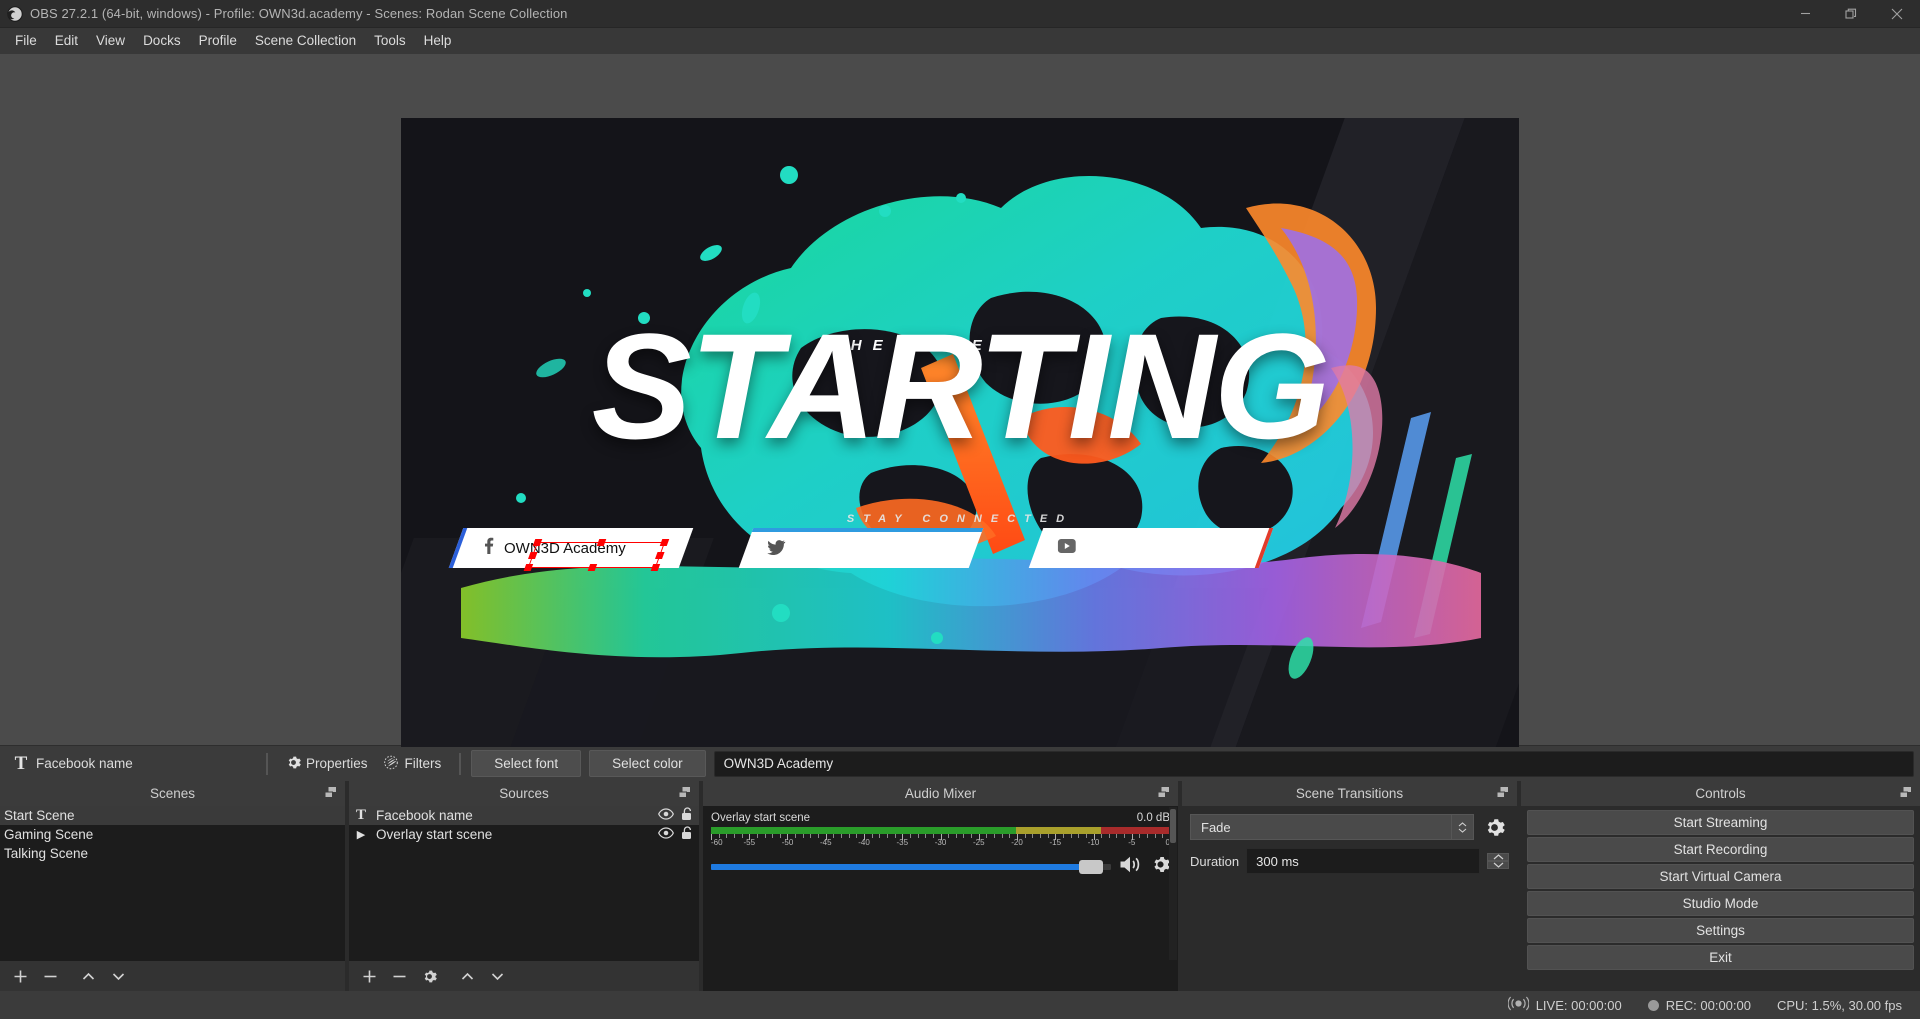  What do you see at coordinates (1897, 14) in the screenshot?
I see `close-icon` at bounding box center [1897, 14].